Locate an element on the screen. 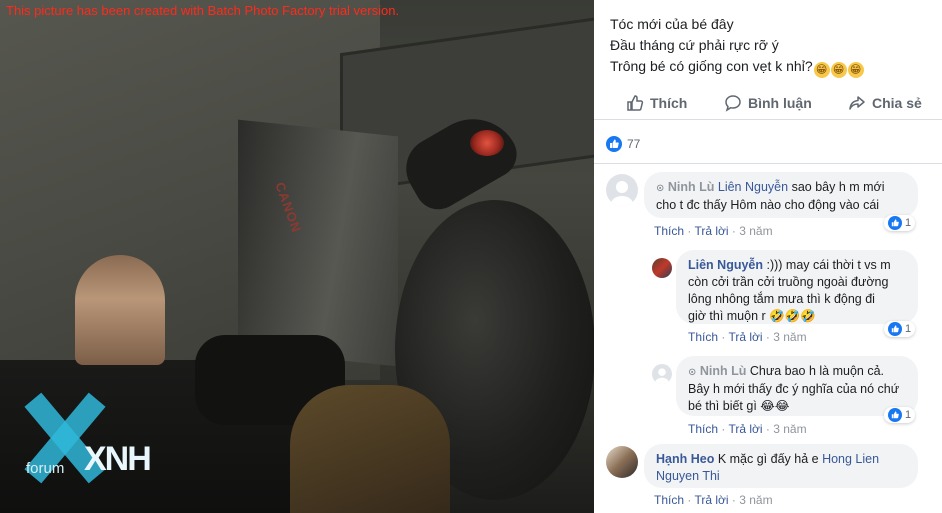 The height and width of the screenshot is (513, 942). post-action-bar: Thích Bình luận Chia sẻ is located at coordinates (768, 104).